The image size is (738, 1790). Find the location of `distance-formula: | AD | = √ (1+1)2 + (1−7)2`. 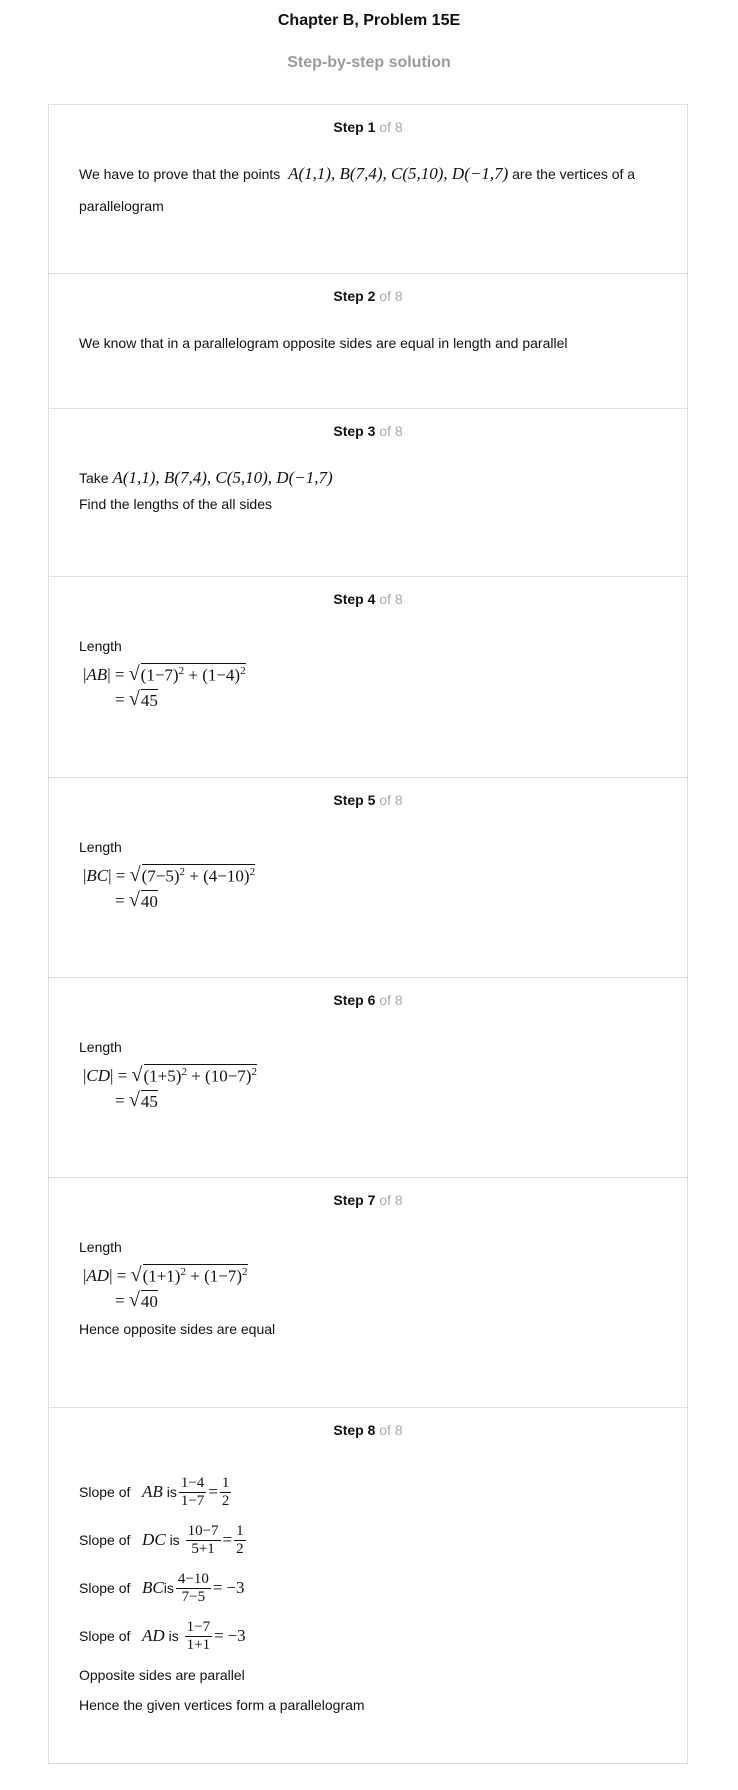

distance-formula: | AD | = √ (1+1)2 + (1−7)2 is located at coordinates (165, 1275).